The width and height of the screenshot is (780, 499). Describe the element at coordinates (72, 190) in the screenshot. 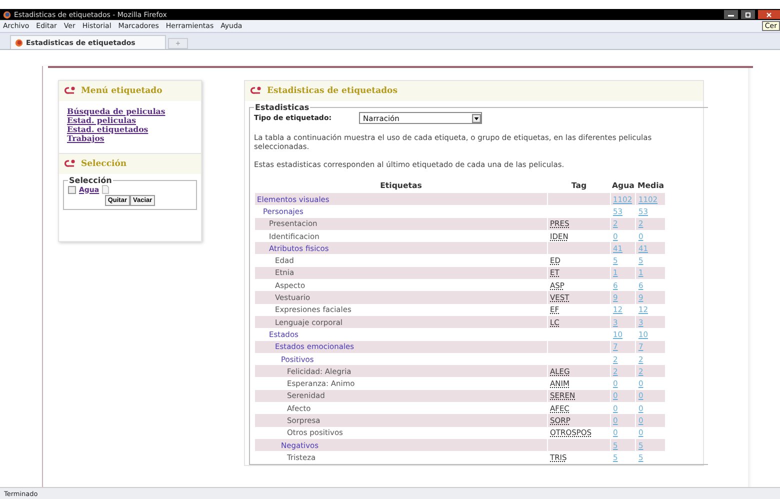

I see `checkbox` at that location.